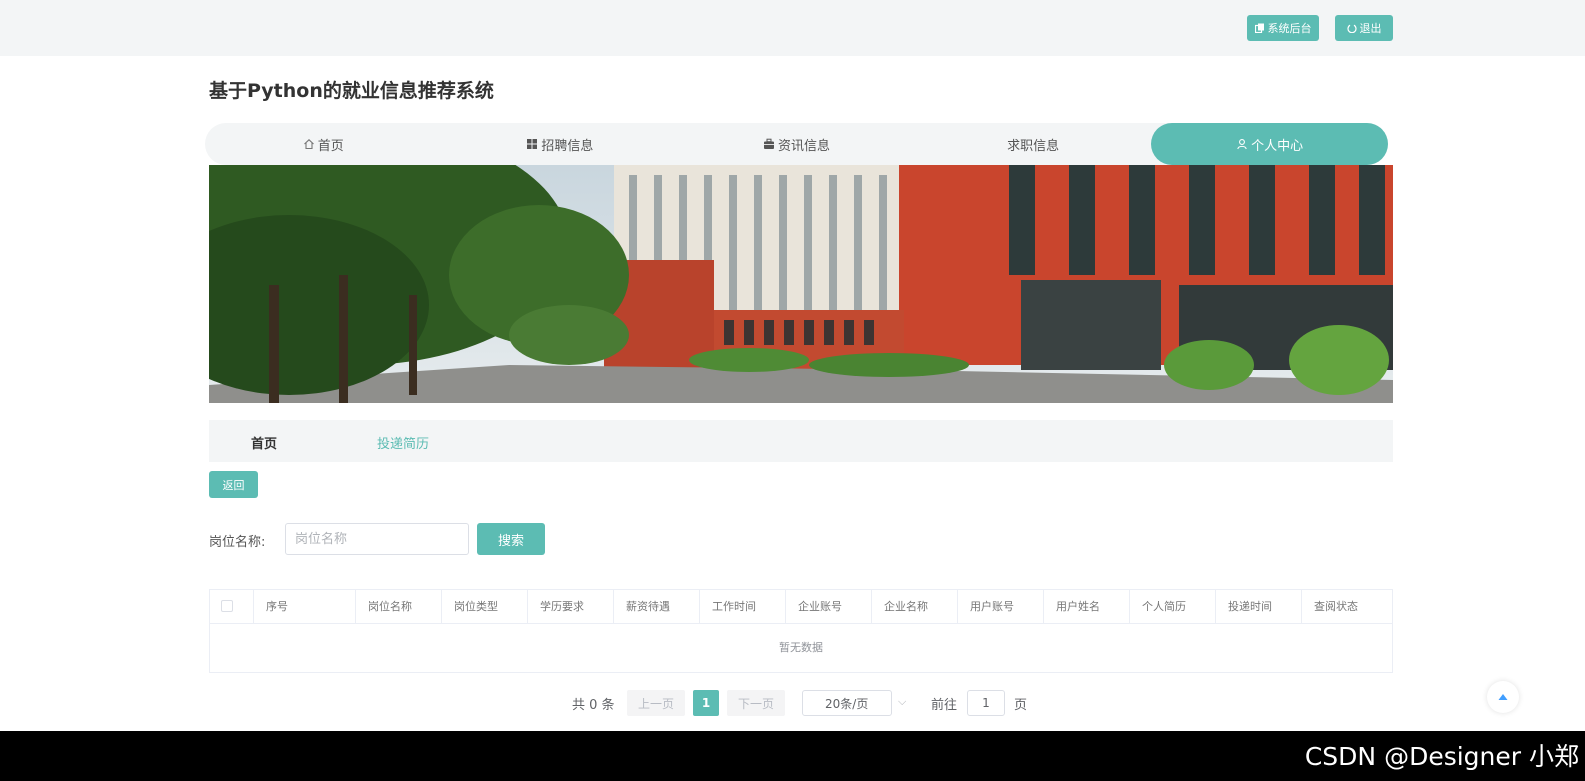 Image resolution: width=1585 pixels, height=781 pixels. Describe the element at coordinates (1370, 28) in the screenshot. I see `logout-label: 退出` at that location.